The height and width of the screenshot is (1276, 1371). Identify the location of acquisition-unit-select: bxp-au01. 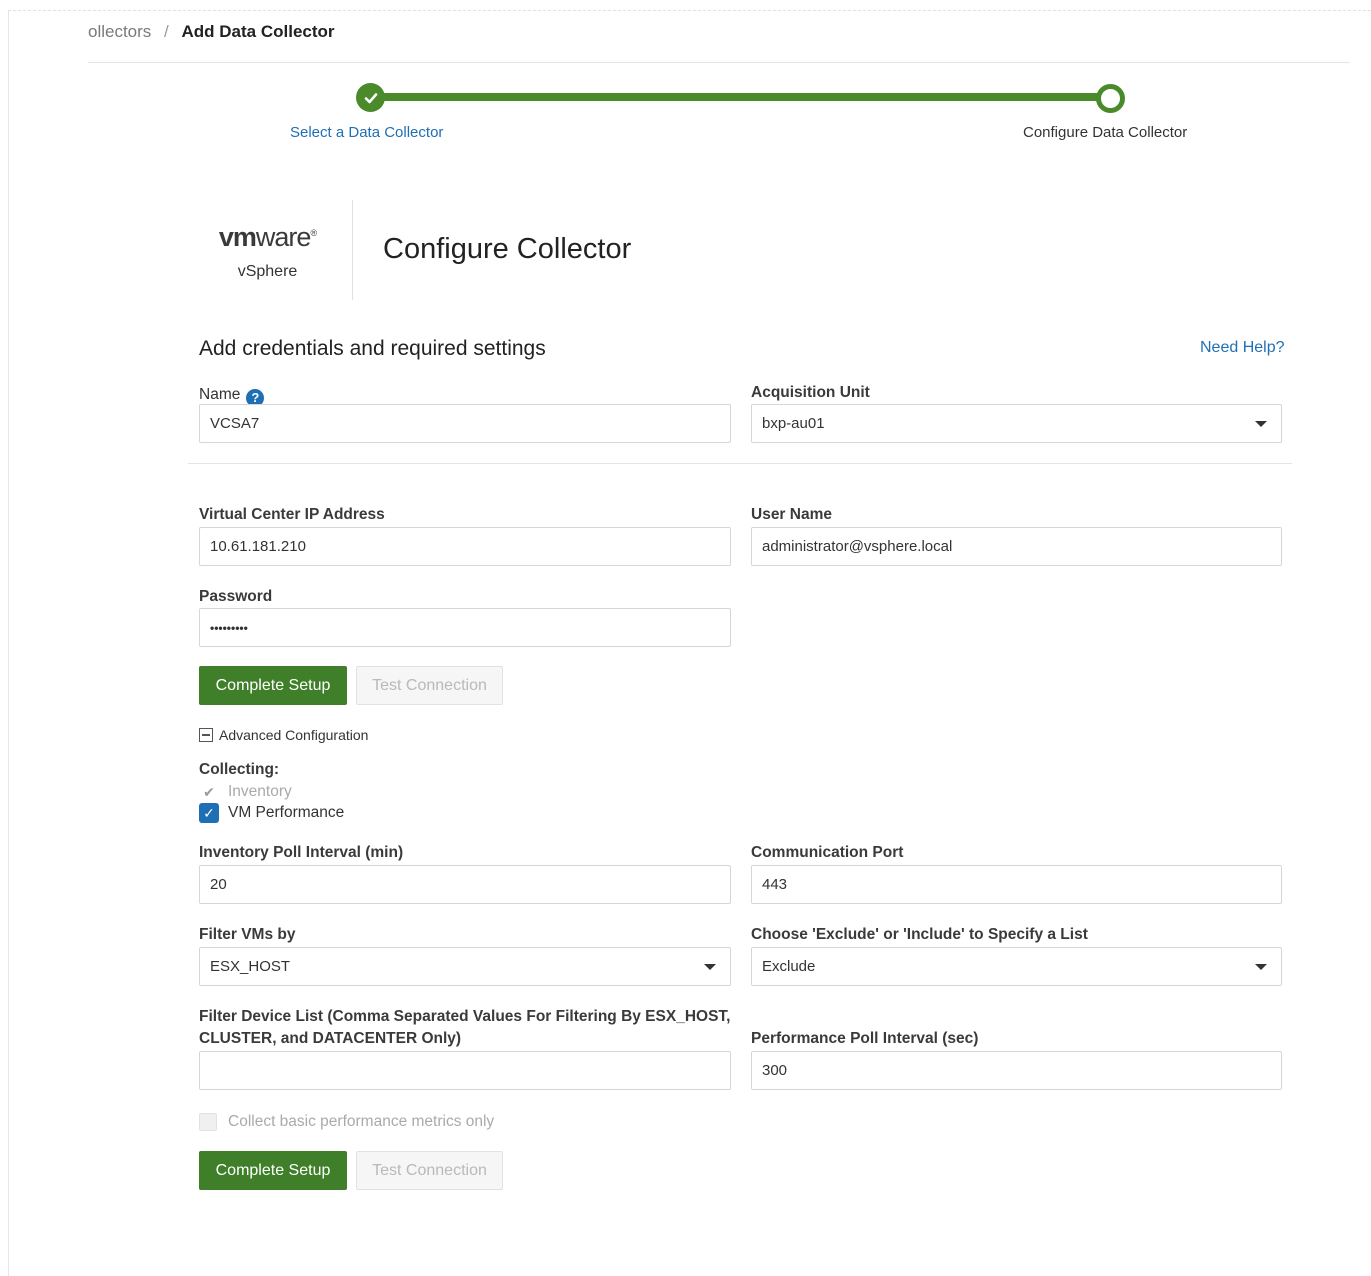
(1016, 423).